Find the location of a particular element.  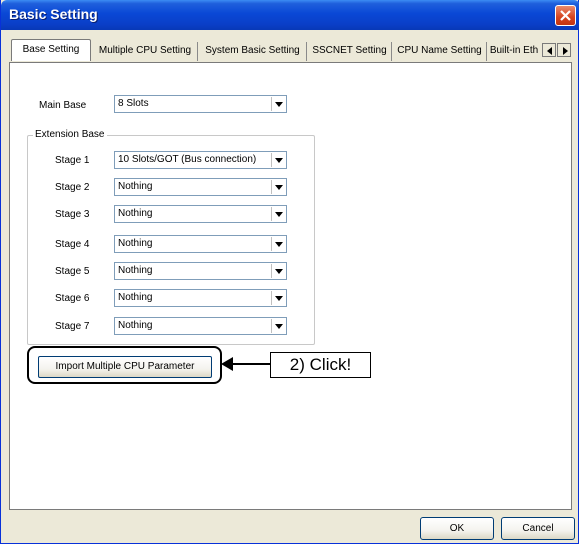

stage-1-select: 10 Slots/GOT (Bus connection) is located at coordinates (200, 160).